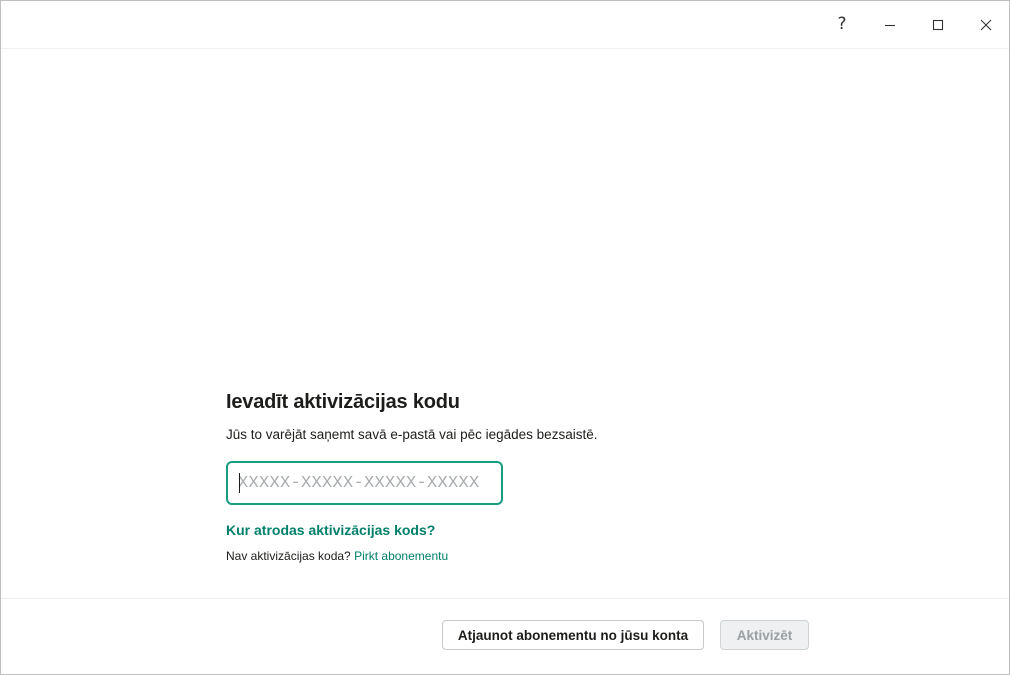  Describe the element at coordinates (401, 556) in the screenshot. I see `buy-subscription-link: Pirkt abonementu` at that location.